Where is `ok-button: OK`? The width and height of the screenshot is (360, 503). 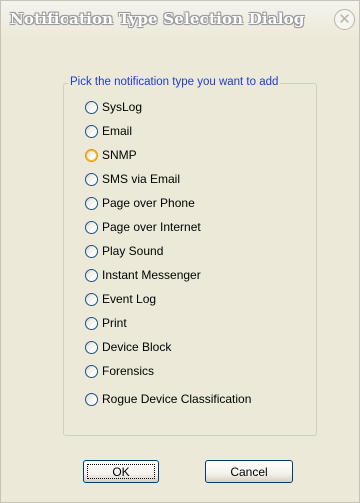
ok-button: OK is located at coordinates (121, 471).